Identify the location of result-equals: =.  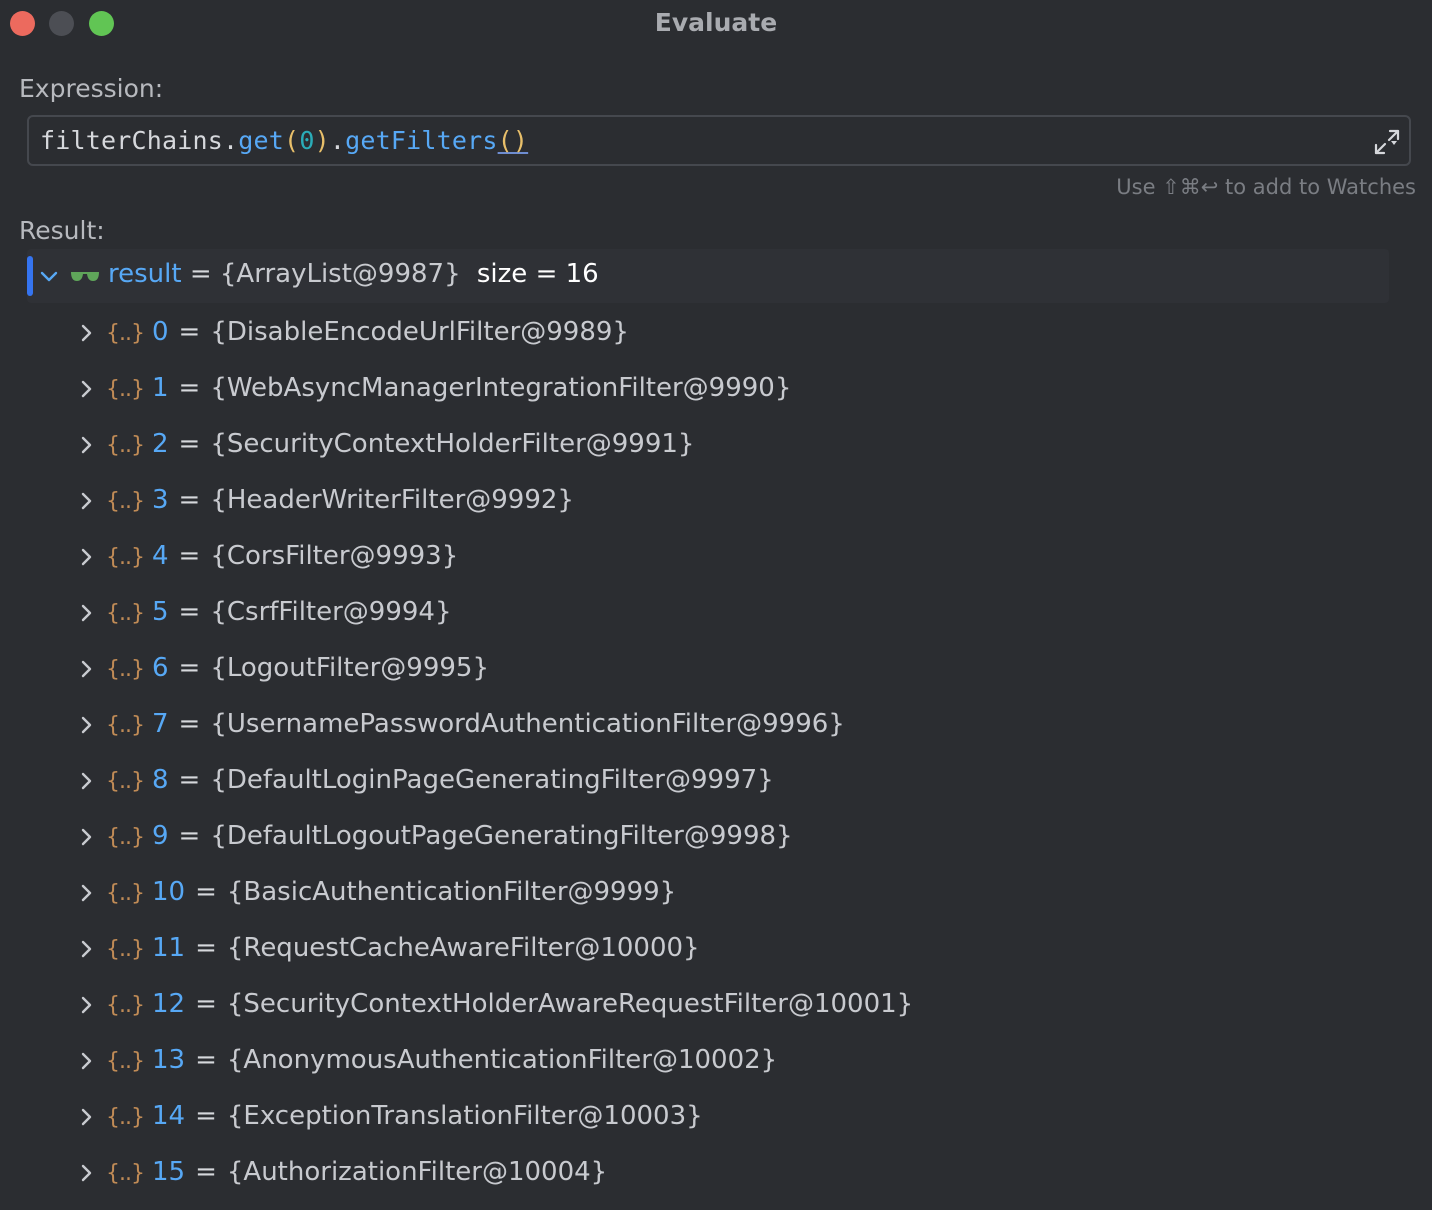
(200, 274).